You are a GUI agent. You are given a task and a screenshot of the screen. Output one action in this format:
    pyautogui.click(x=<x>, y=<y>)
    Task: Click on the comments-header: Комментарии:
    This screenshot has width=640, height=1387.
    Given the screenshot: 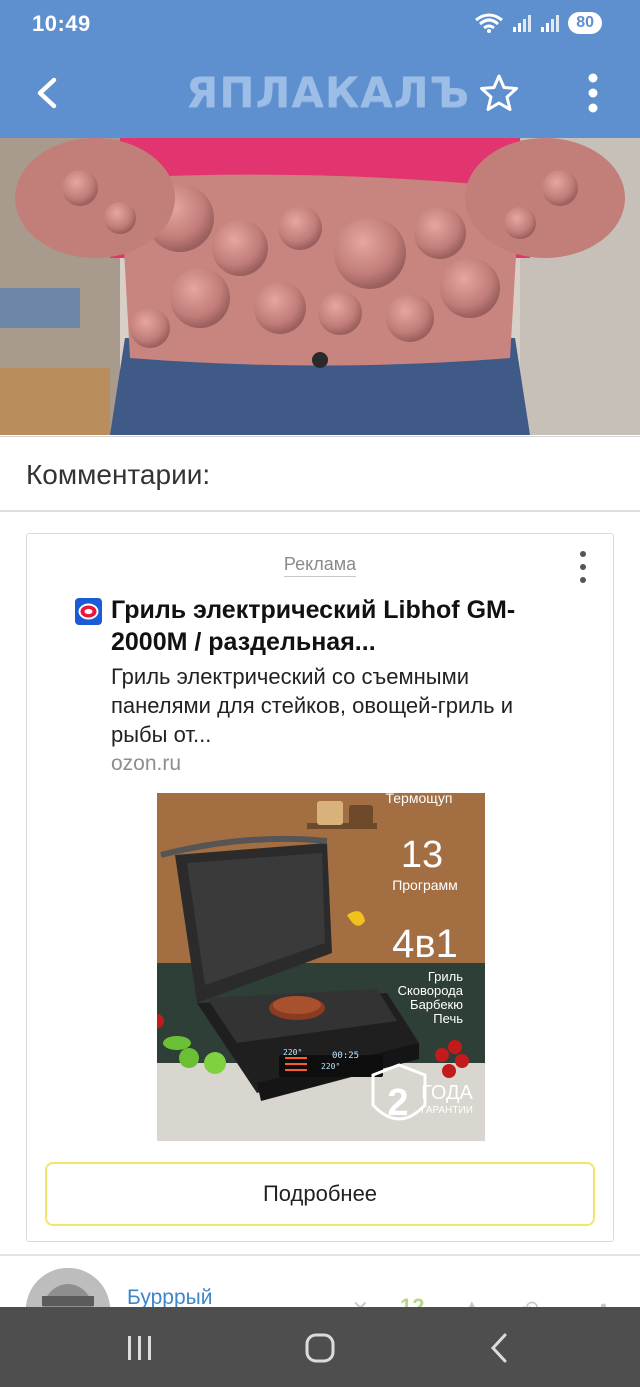 What is the action you would take?
    pyautogui.click(x=320, y=474)
    